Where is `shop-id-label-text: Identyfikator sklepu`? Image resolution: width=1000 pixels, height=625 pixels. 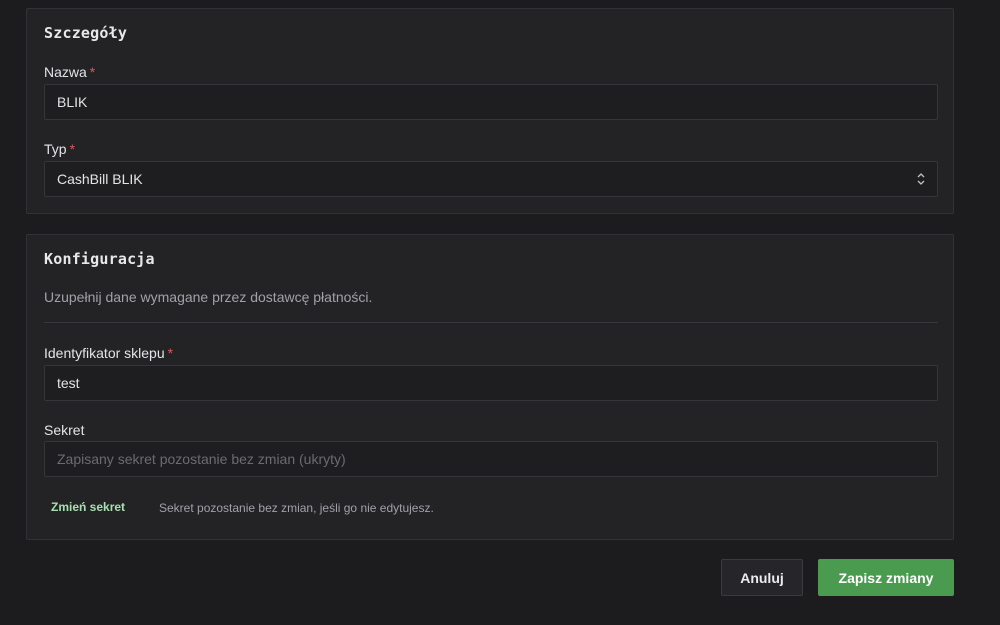 shop-id-label-text: Identyfikator sklepu is located at coordinates (104, 353).